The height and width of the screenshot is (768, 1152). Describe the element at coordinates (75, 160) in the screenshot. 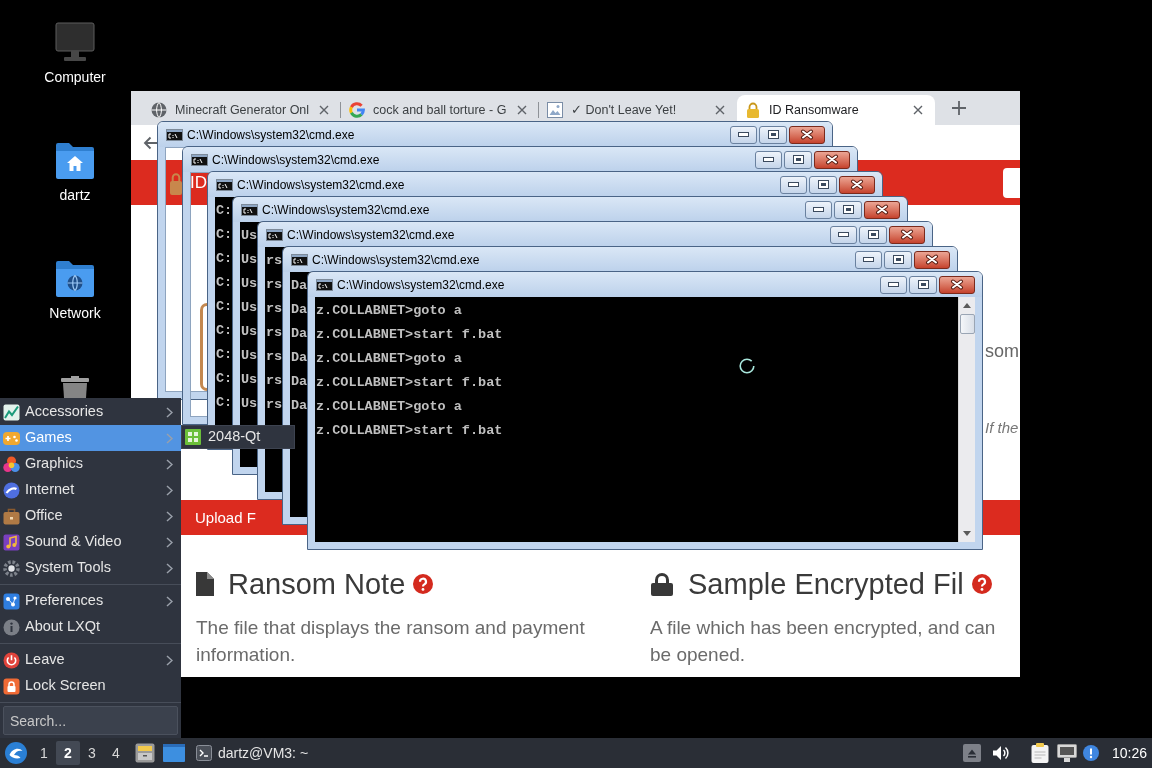

I see `home-folder-icon` at that location.